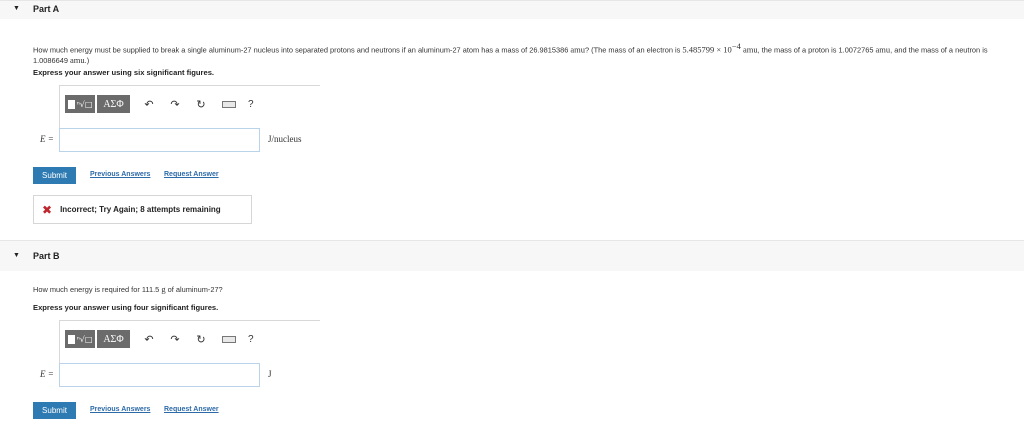 This screenshot has height=424, width=1024. I want to click on part-b-header: ▼ Part B, so click(512, 255).